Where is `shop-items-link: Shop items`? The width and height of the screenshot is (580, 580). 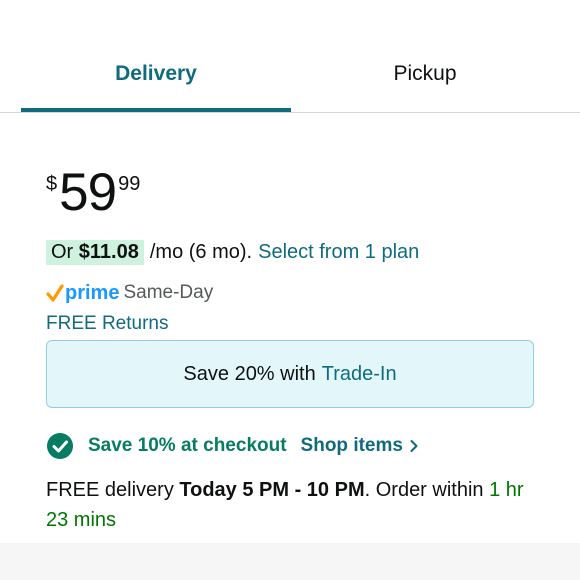
shop-items-link: Shop items is located at coordinates (360, 446).